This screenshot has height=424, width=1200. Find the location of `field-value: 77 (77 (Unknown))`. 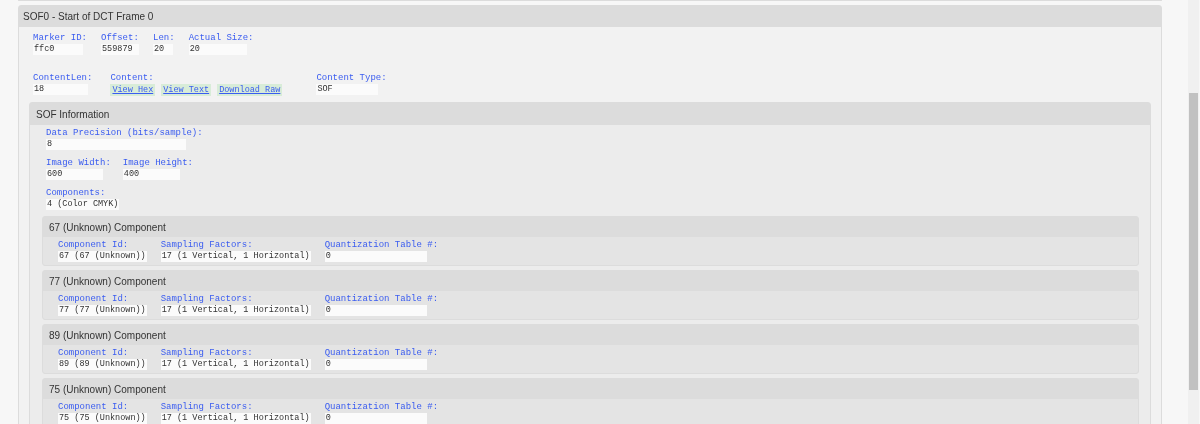

field-value: 77 (77 (Unknown)) is located at coordinates (102, 310).